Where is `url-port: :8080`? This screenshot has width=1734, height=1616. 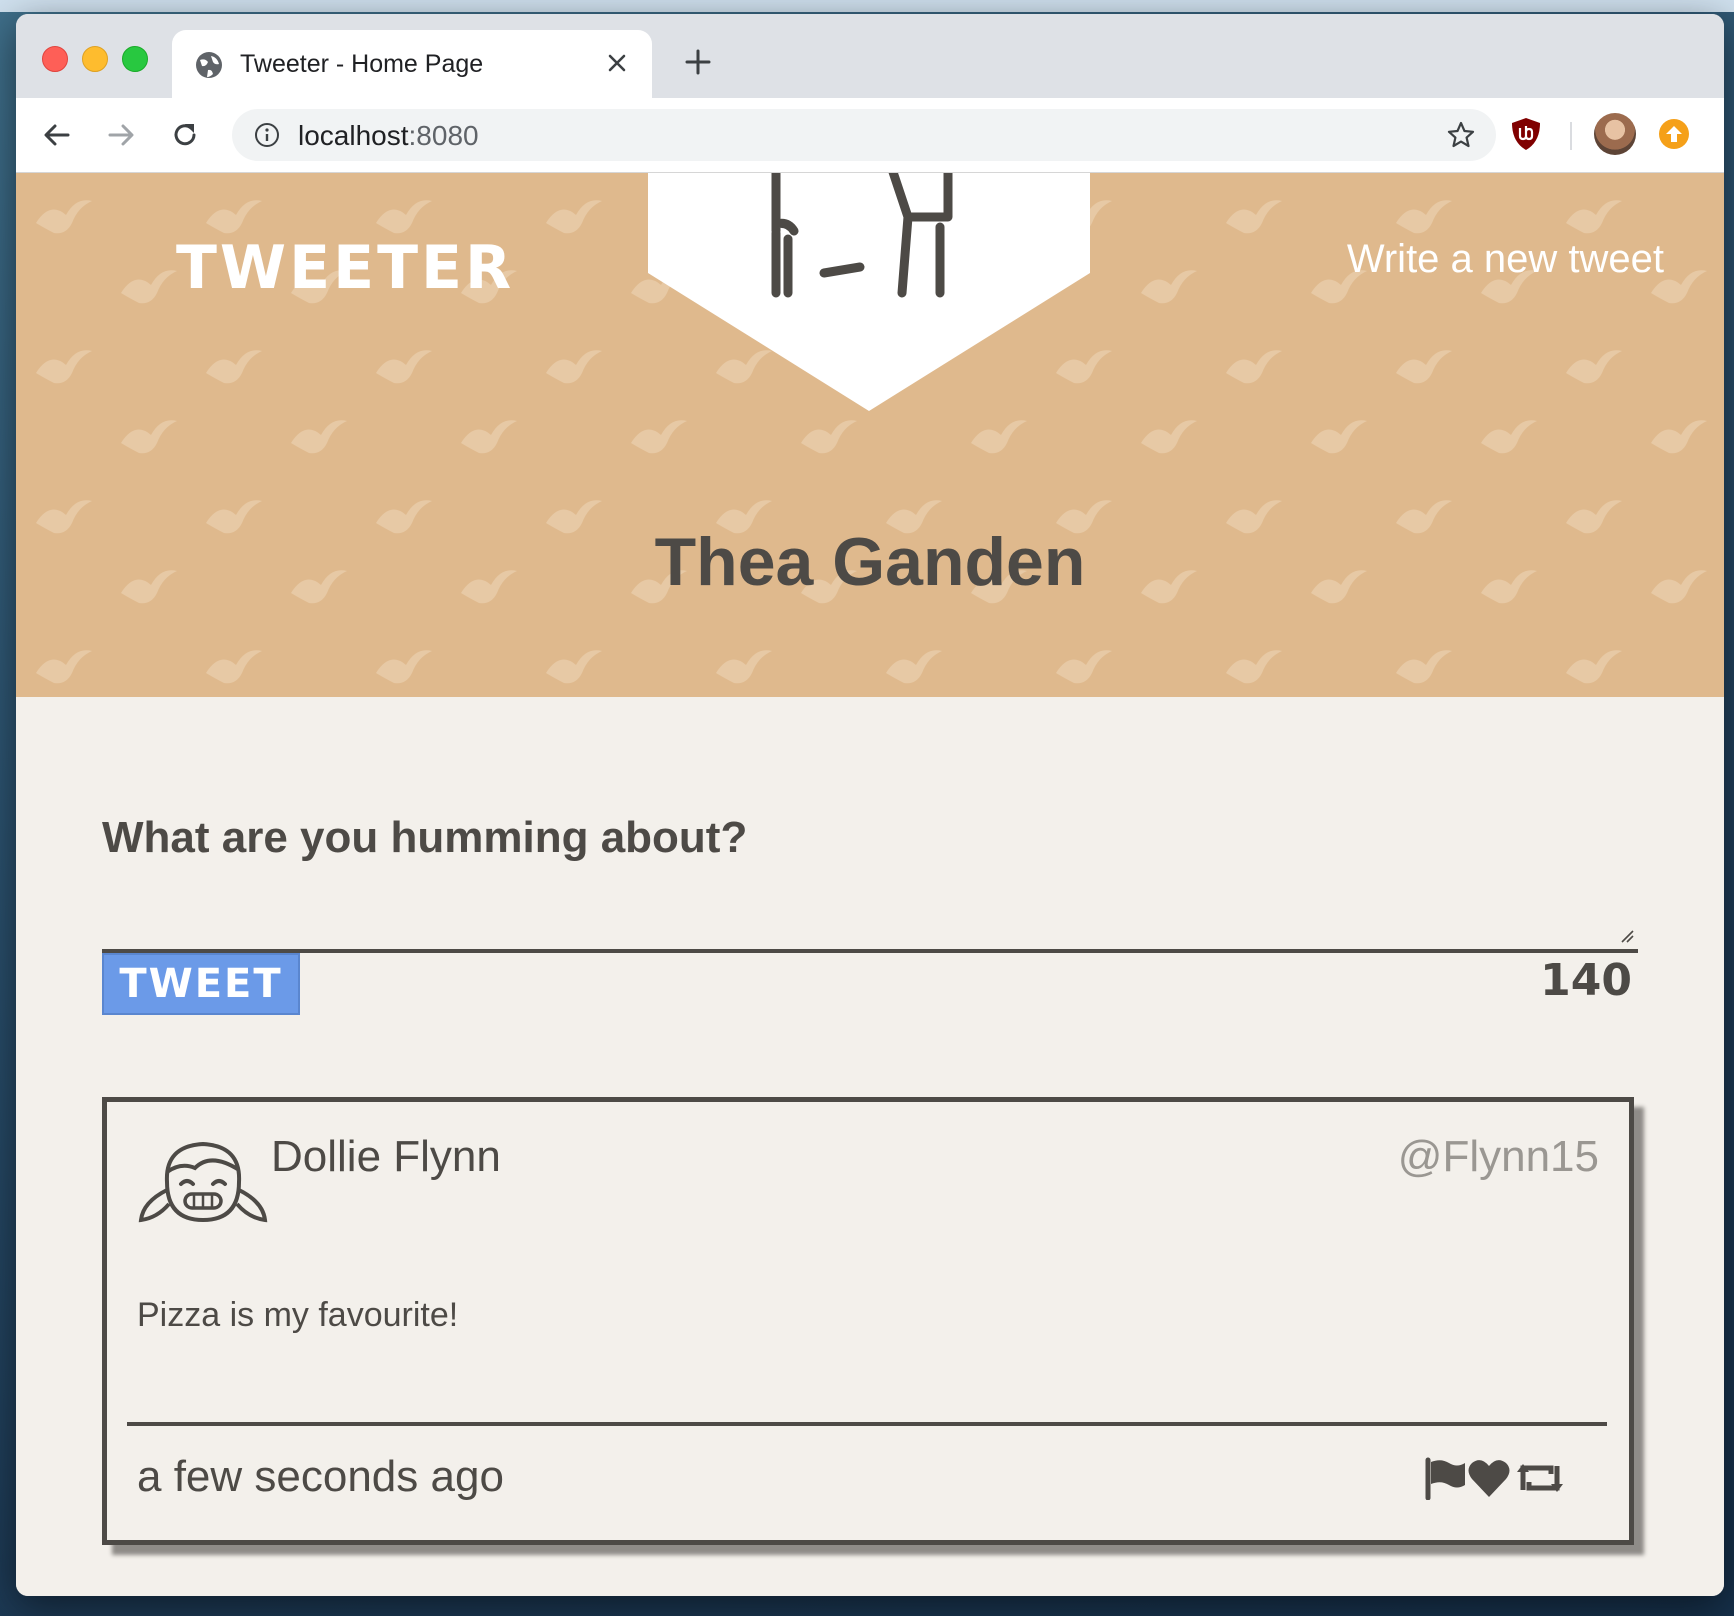
url-port: :8080 is located at coordinates (443, 135).